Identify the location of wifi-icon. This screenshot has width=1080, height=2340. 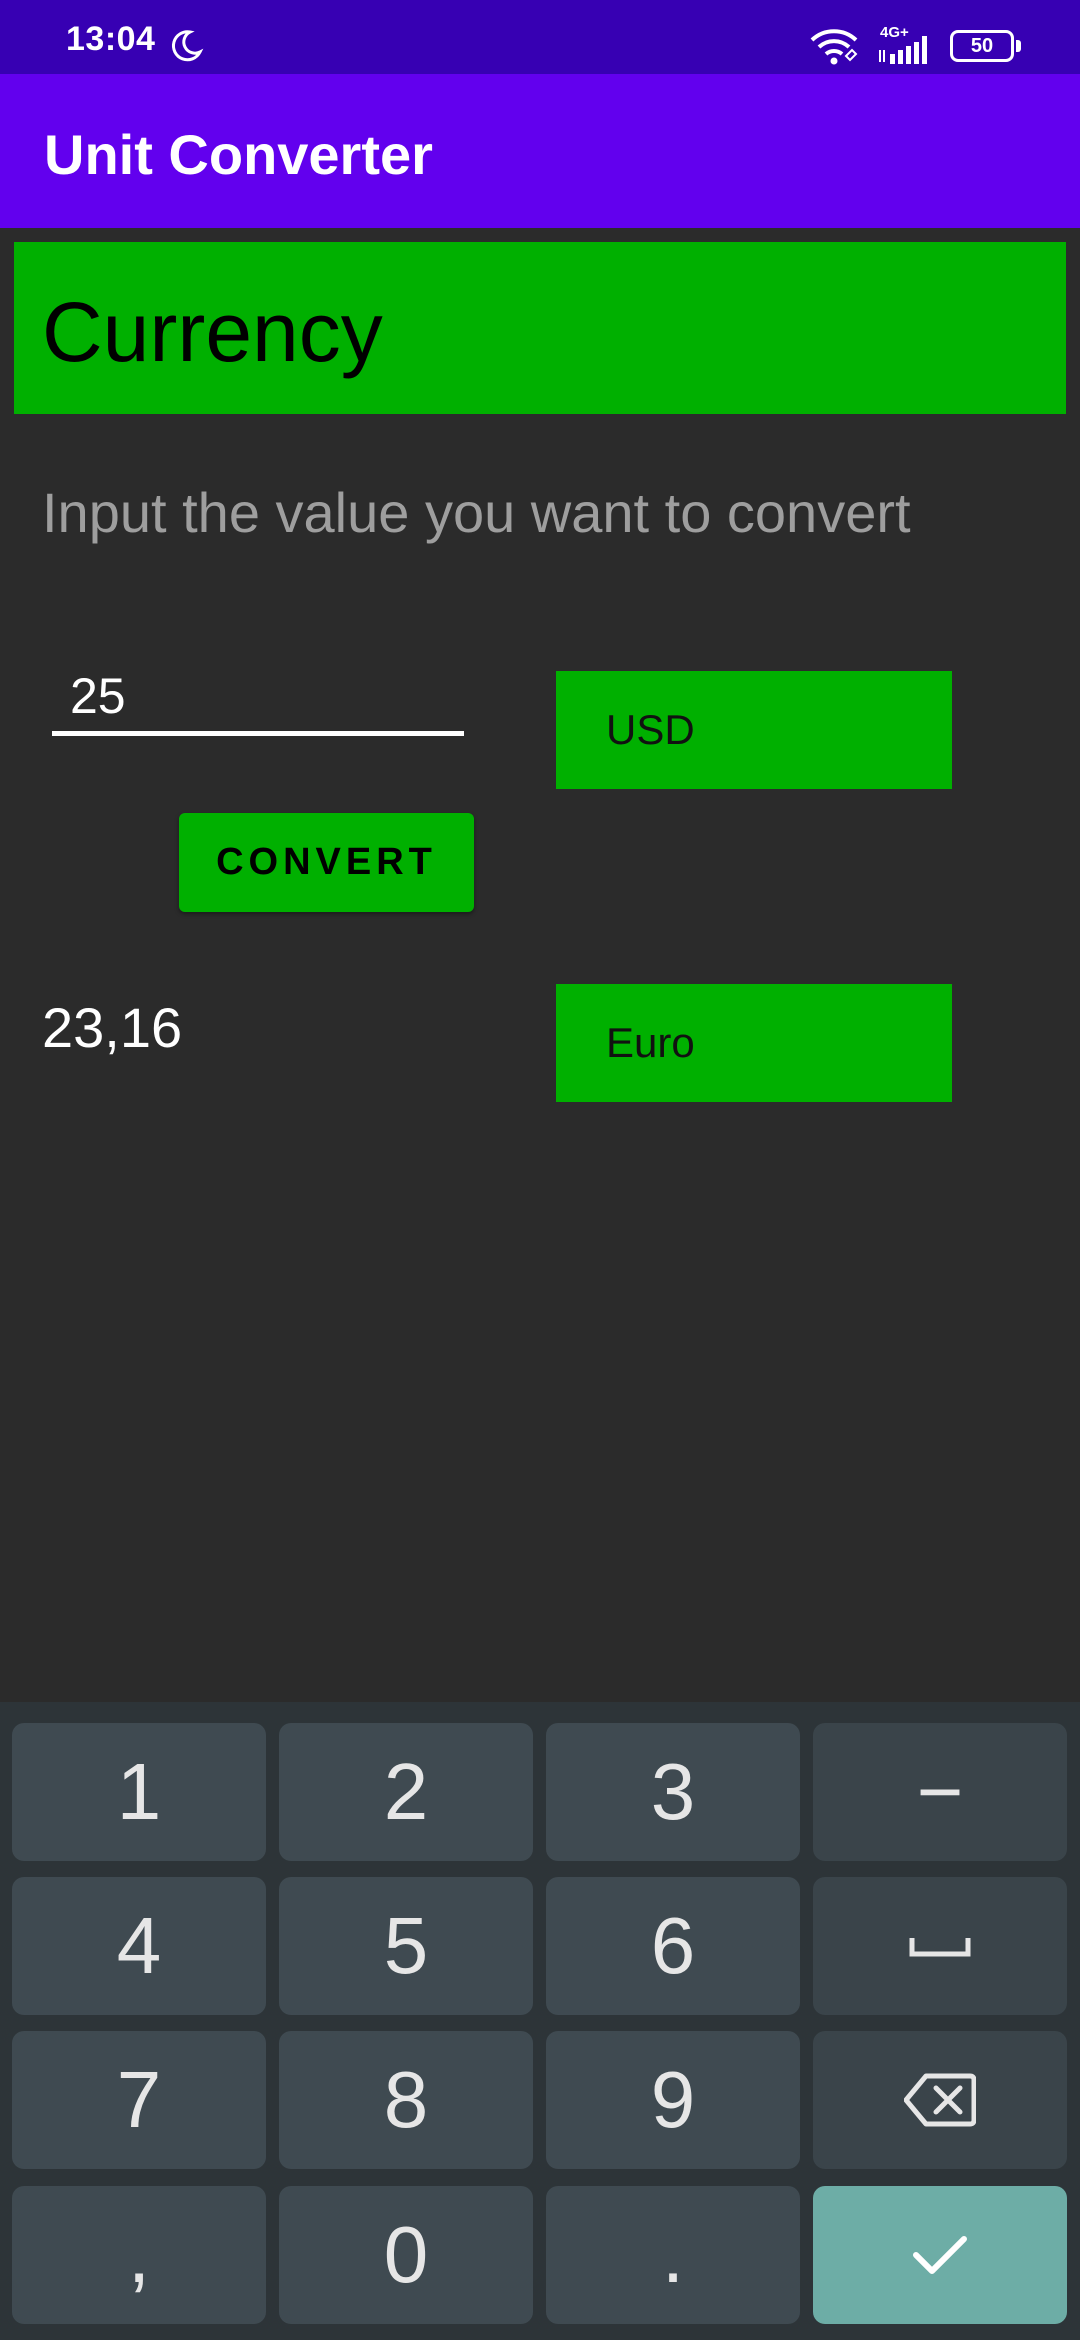
(834, 47).